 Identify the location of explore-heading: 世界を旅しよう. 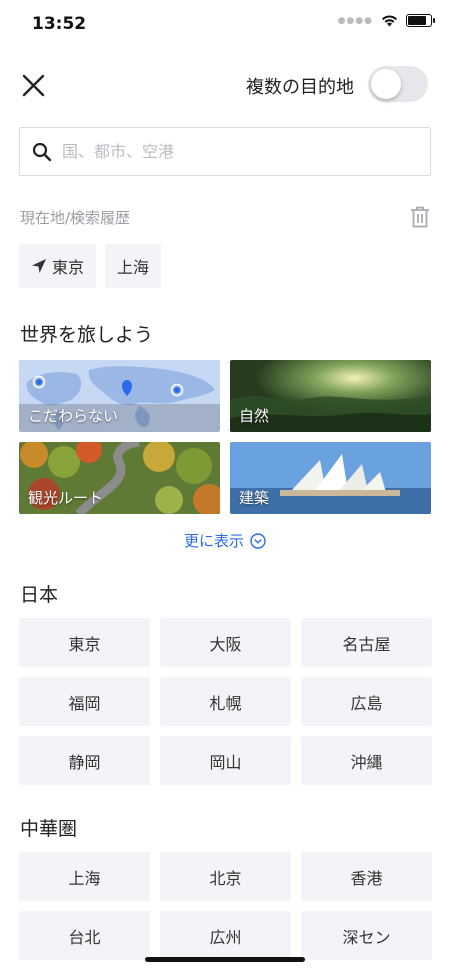
(87, 335).